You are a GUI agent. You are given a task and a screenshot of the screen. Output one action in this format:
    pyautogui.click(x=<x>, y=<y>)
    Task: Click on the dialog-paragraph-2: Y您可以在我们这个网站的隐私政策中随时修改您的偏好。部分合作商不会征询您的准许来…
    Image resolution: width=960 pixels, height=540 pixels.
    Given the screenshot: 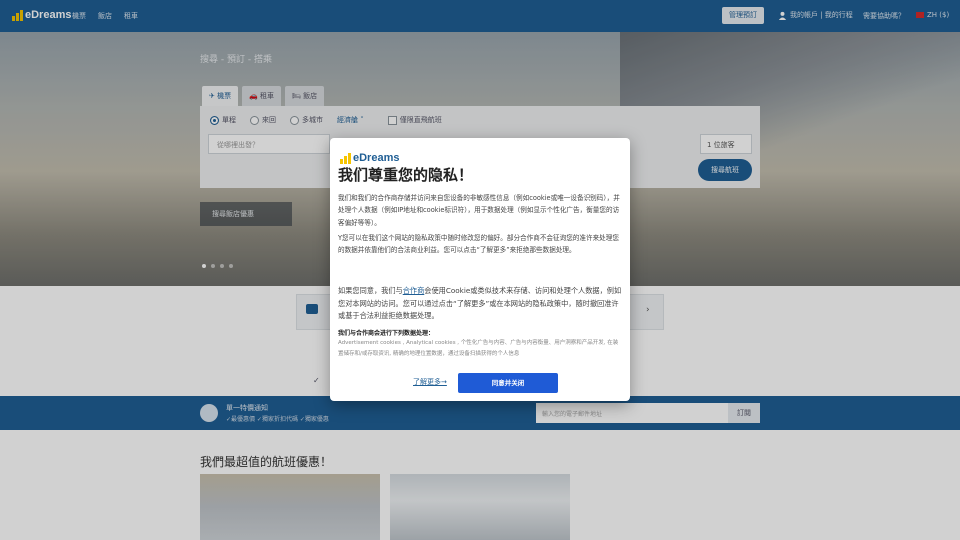 What is the action you would take?
    pyautogui.click(x=478, y=244)
    